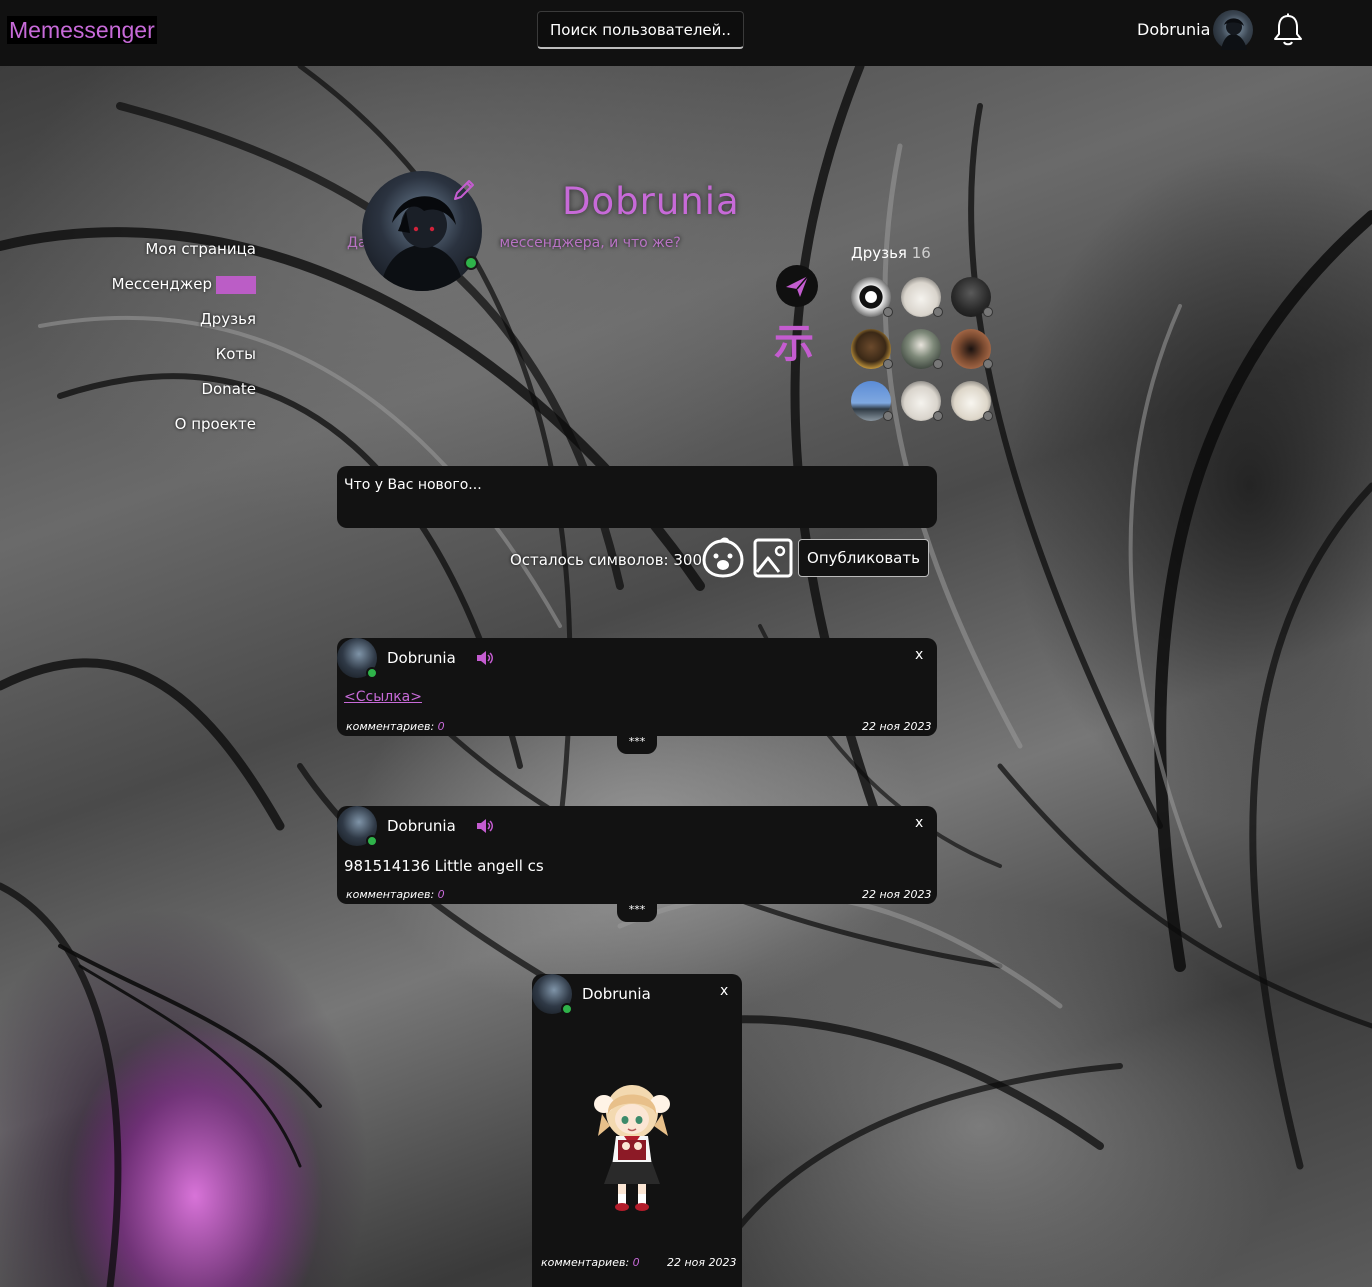 The image size is (1372, 1287). I want to click on nav-friends: Друзья, so click(184, 325).